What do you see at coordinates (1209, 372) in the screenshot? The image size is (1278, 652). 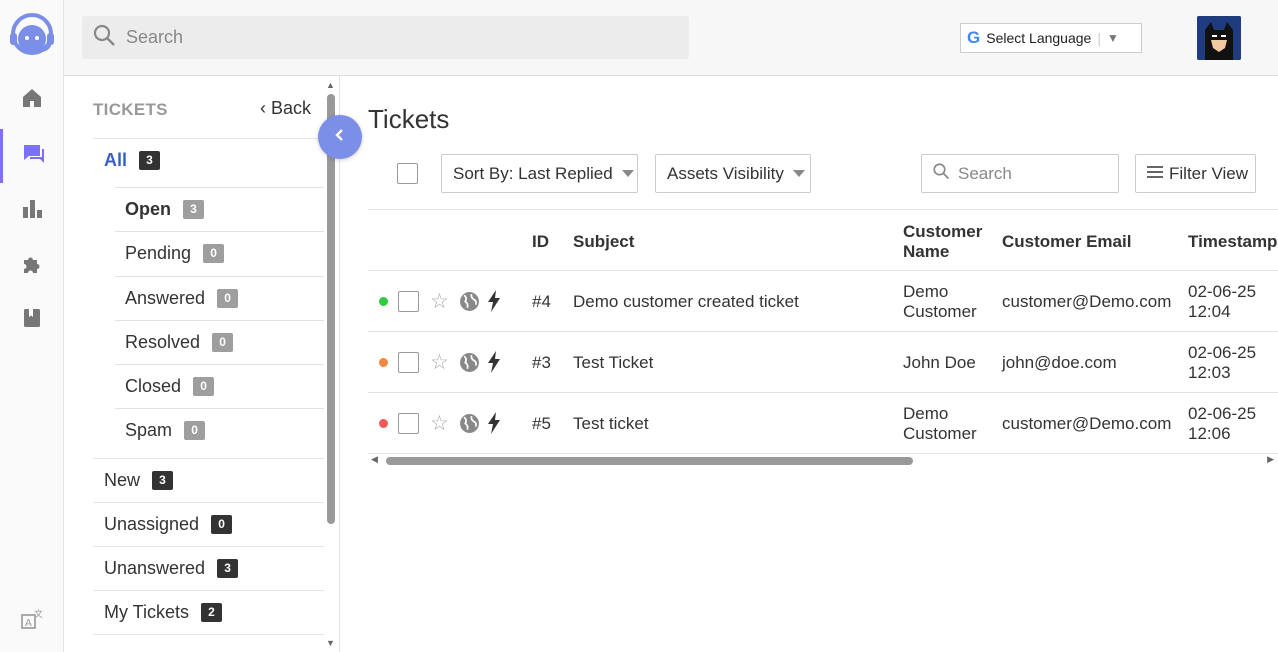 I see `timestamp-time: 12:03` at bounding box center [1209, 372].